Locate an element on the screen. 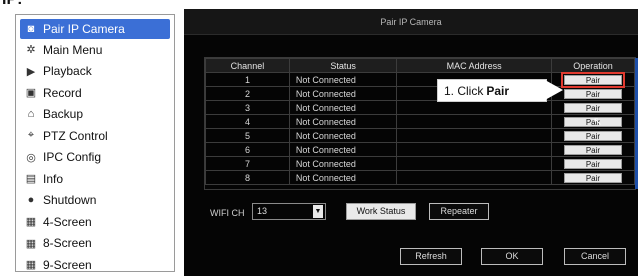  callout-prefix: 1. Click is located at coordinates (464, 90).